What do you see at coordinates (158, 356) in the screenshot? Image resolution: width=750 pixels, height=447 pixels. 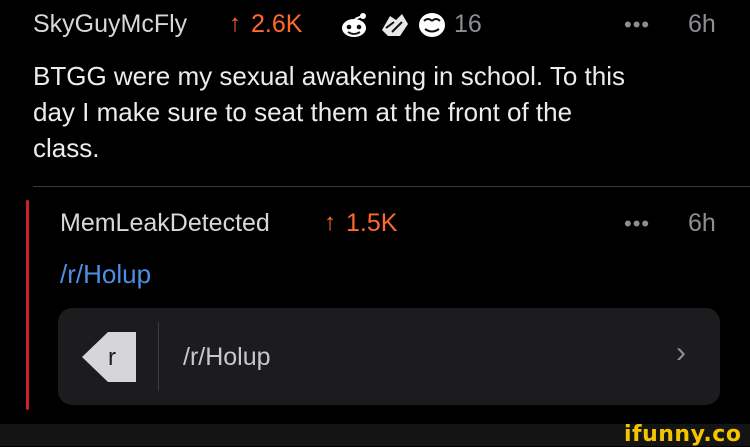 I see `card-separator` at bounding box center [158, 356].